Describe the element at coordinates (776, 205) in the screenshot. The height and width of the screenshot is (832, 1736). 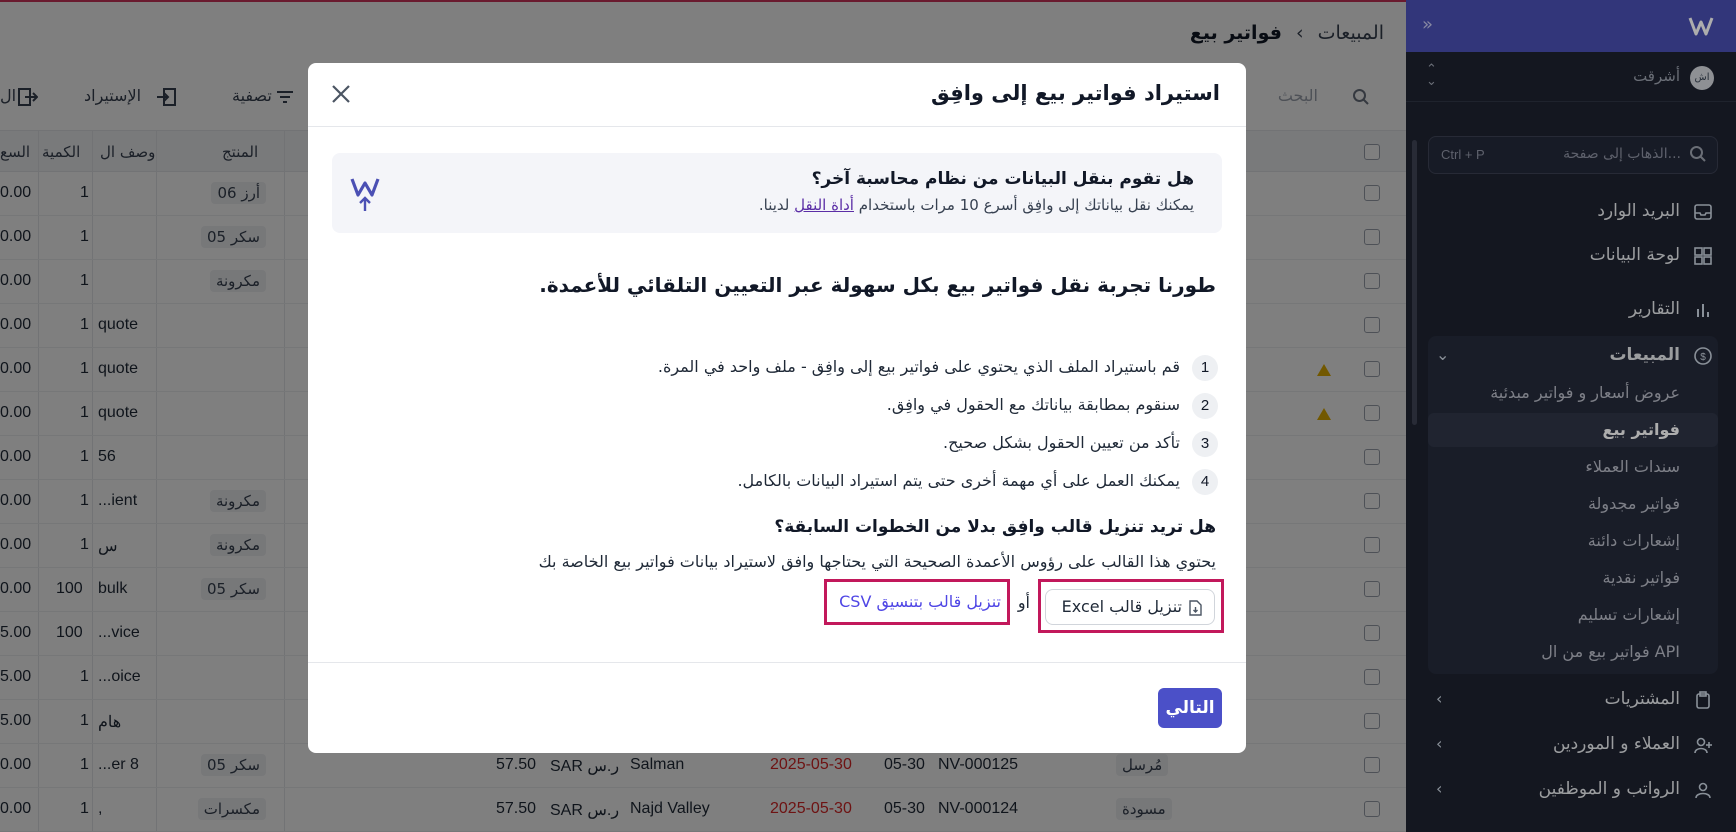
I see `banner-text-after: لدينا.` at that location.